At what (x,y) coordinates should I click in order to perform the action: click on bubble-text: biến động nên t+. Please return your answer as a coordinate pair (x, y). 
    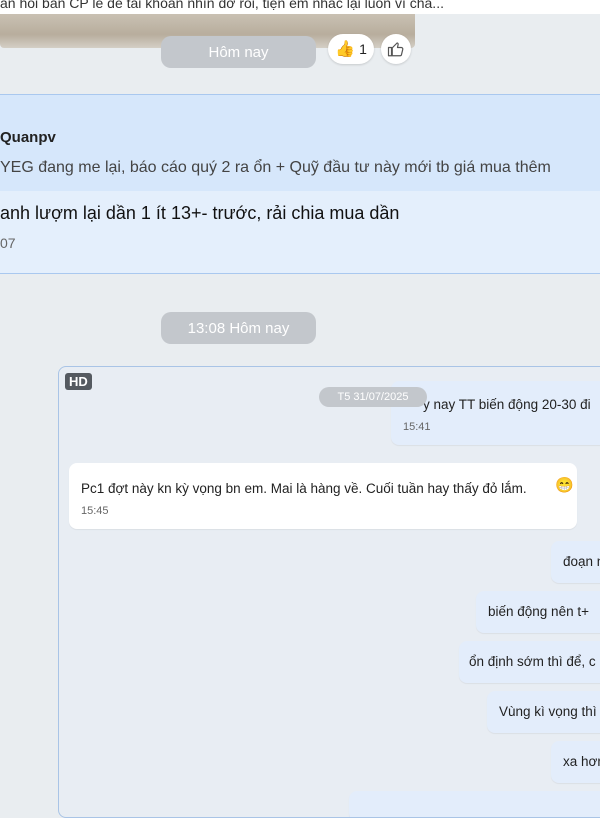
    Looking at the image, I should click on (538, 611).